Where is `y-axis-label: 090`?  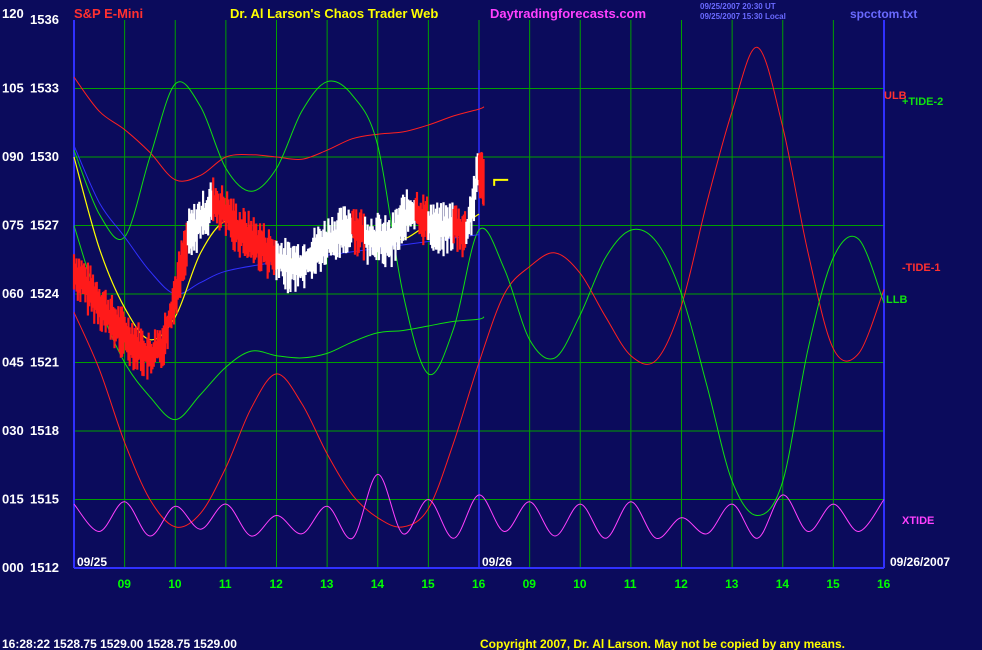 y-axis-label: 090 is located at coordinates (13, 156).